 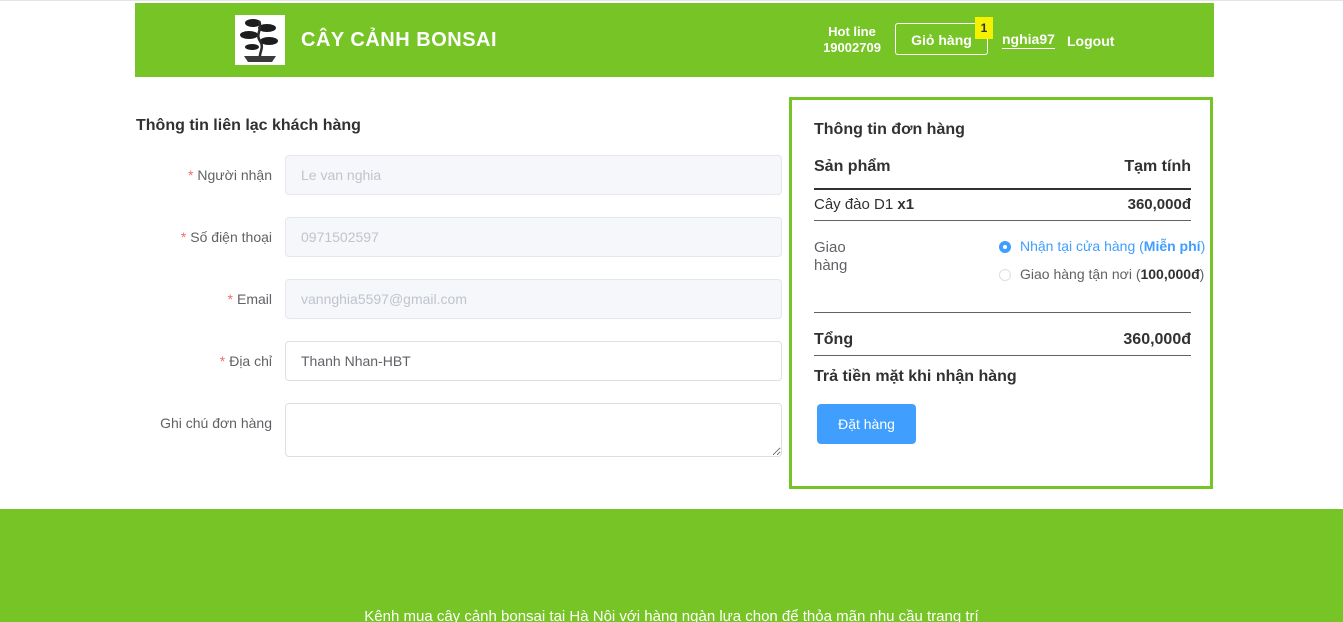 I want to click on item-divider, so click(x=1002, y=220).